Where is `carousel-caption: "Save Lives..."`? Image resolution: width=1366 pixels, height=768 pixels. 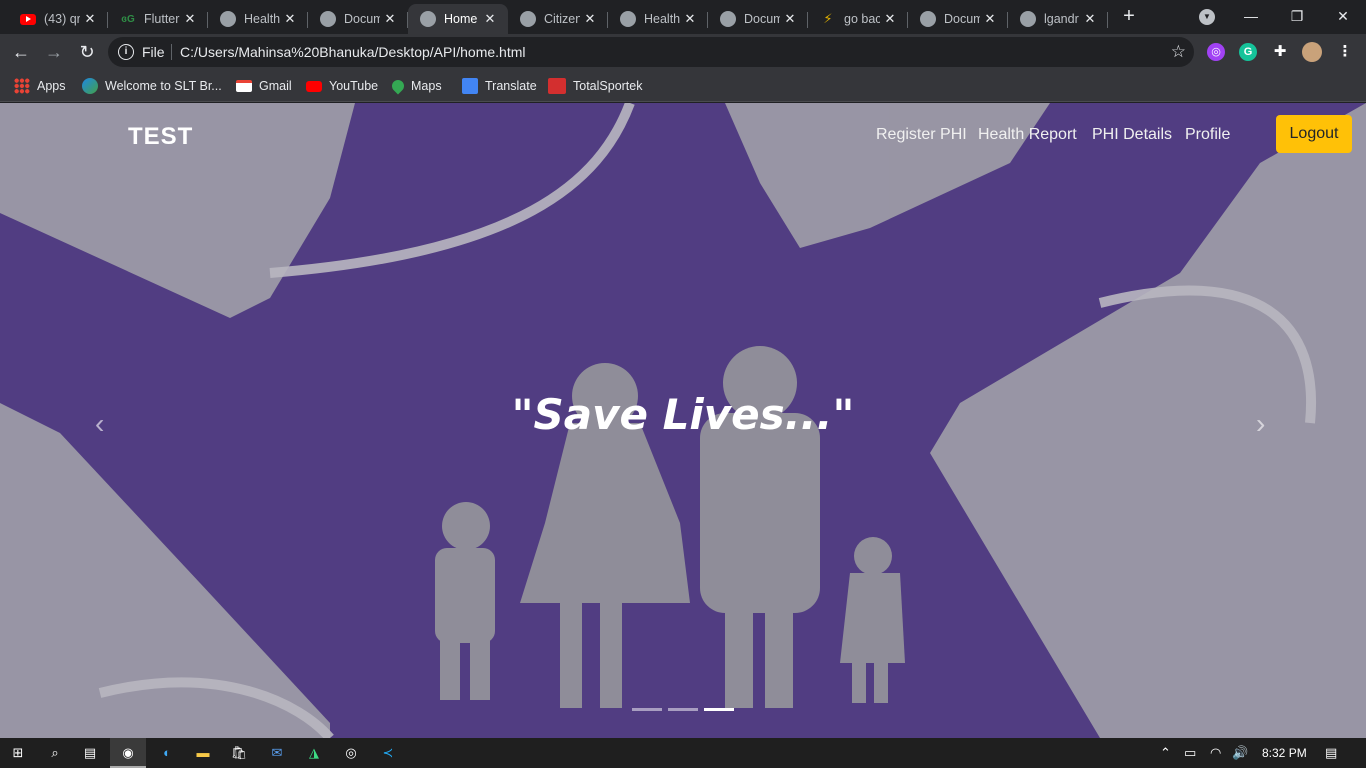 carousel-caption: "Save Lives..." is located at coordinates (683, 414).